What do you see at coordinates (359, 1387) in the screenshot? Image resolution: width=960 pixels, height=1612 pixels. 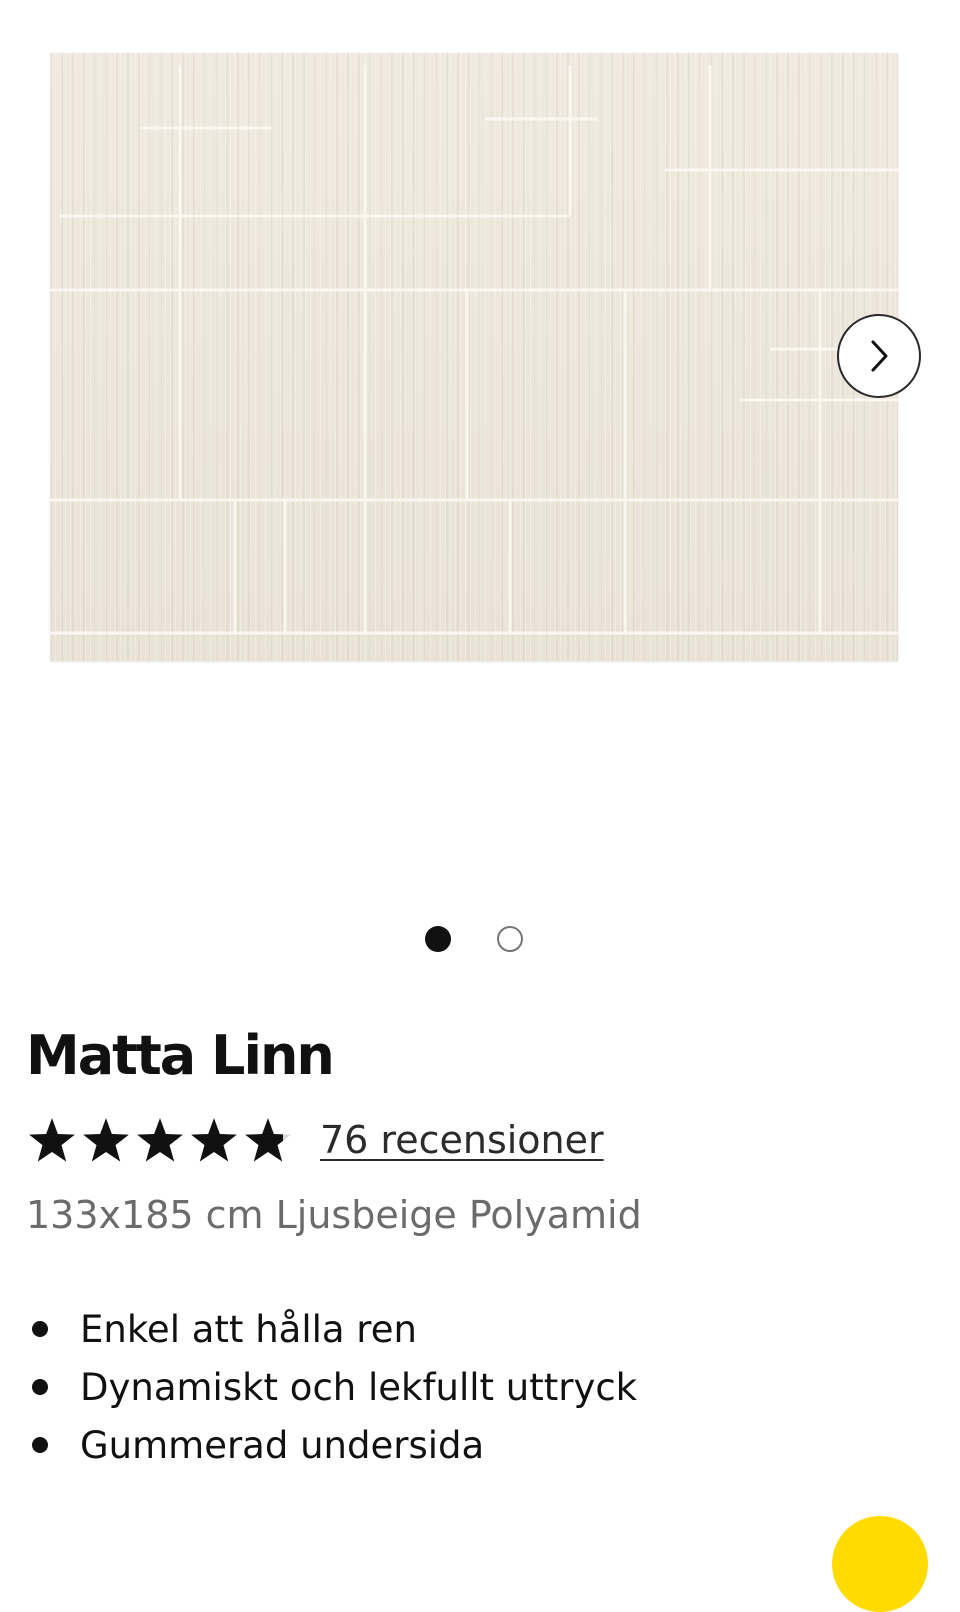 I see `feature-text: Dynamiskt och lekfullt uttryck` at bounding box center [359, 1387].